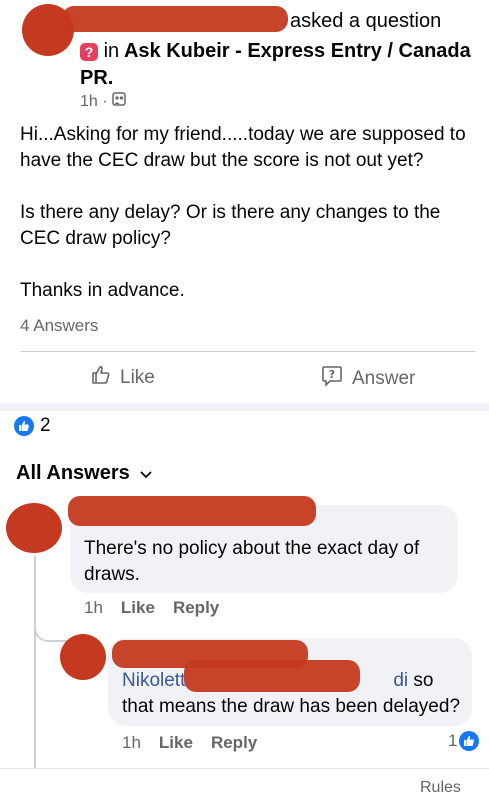 This screenshot has height=800, width=489. I want to click on reply-time: 1h, so click(131, 742).